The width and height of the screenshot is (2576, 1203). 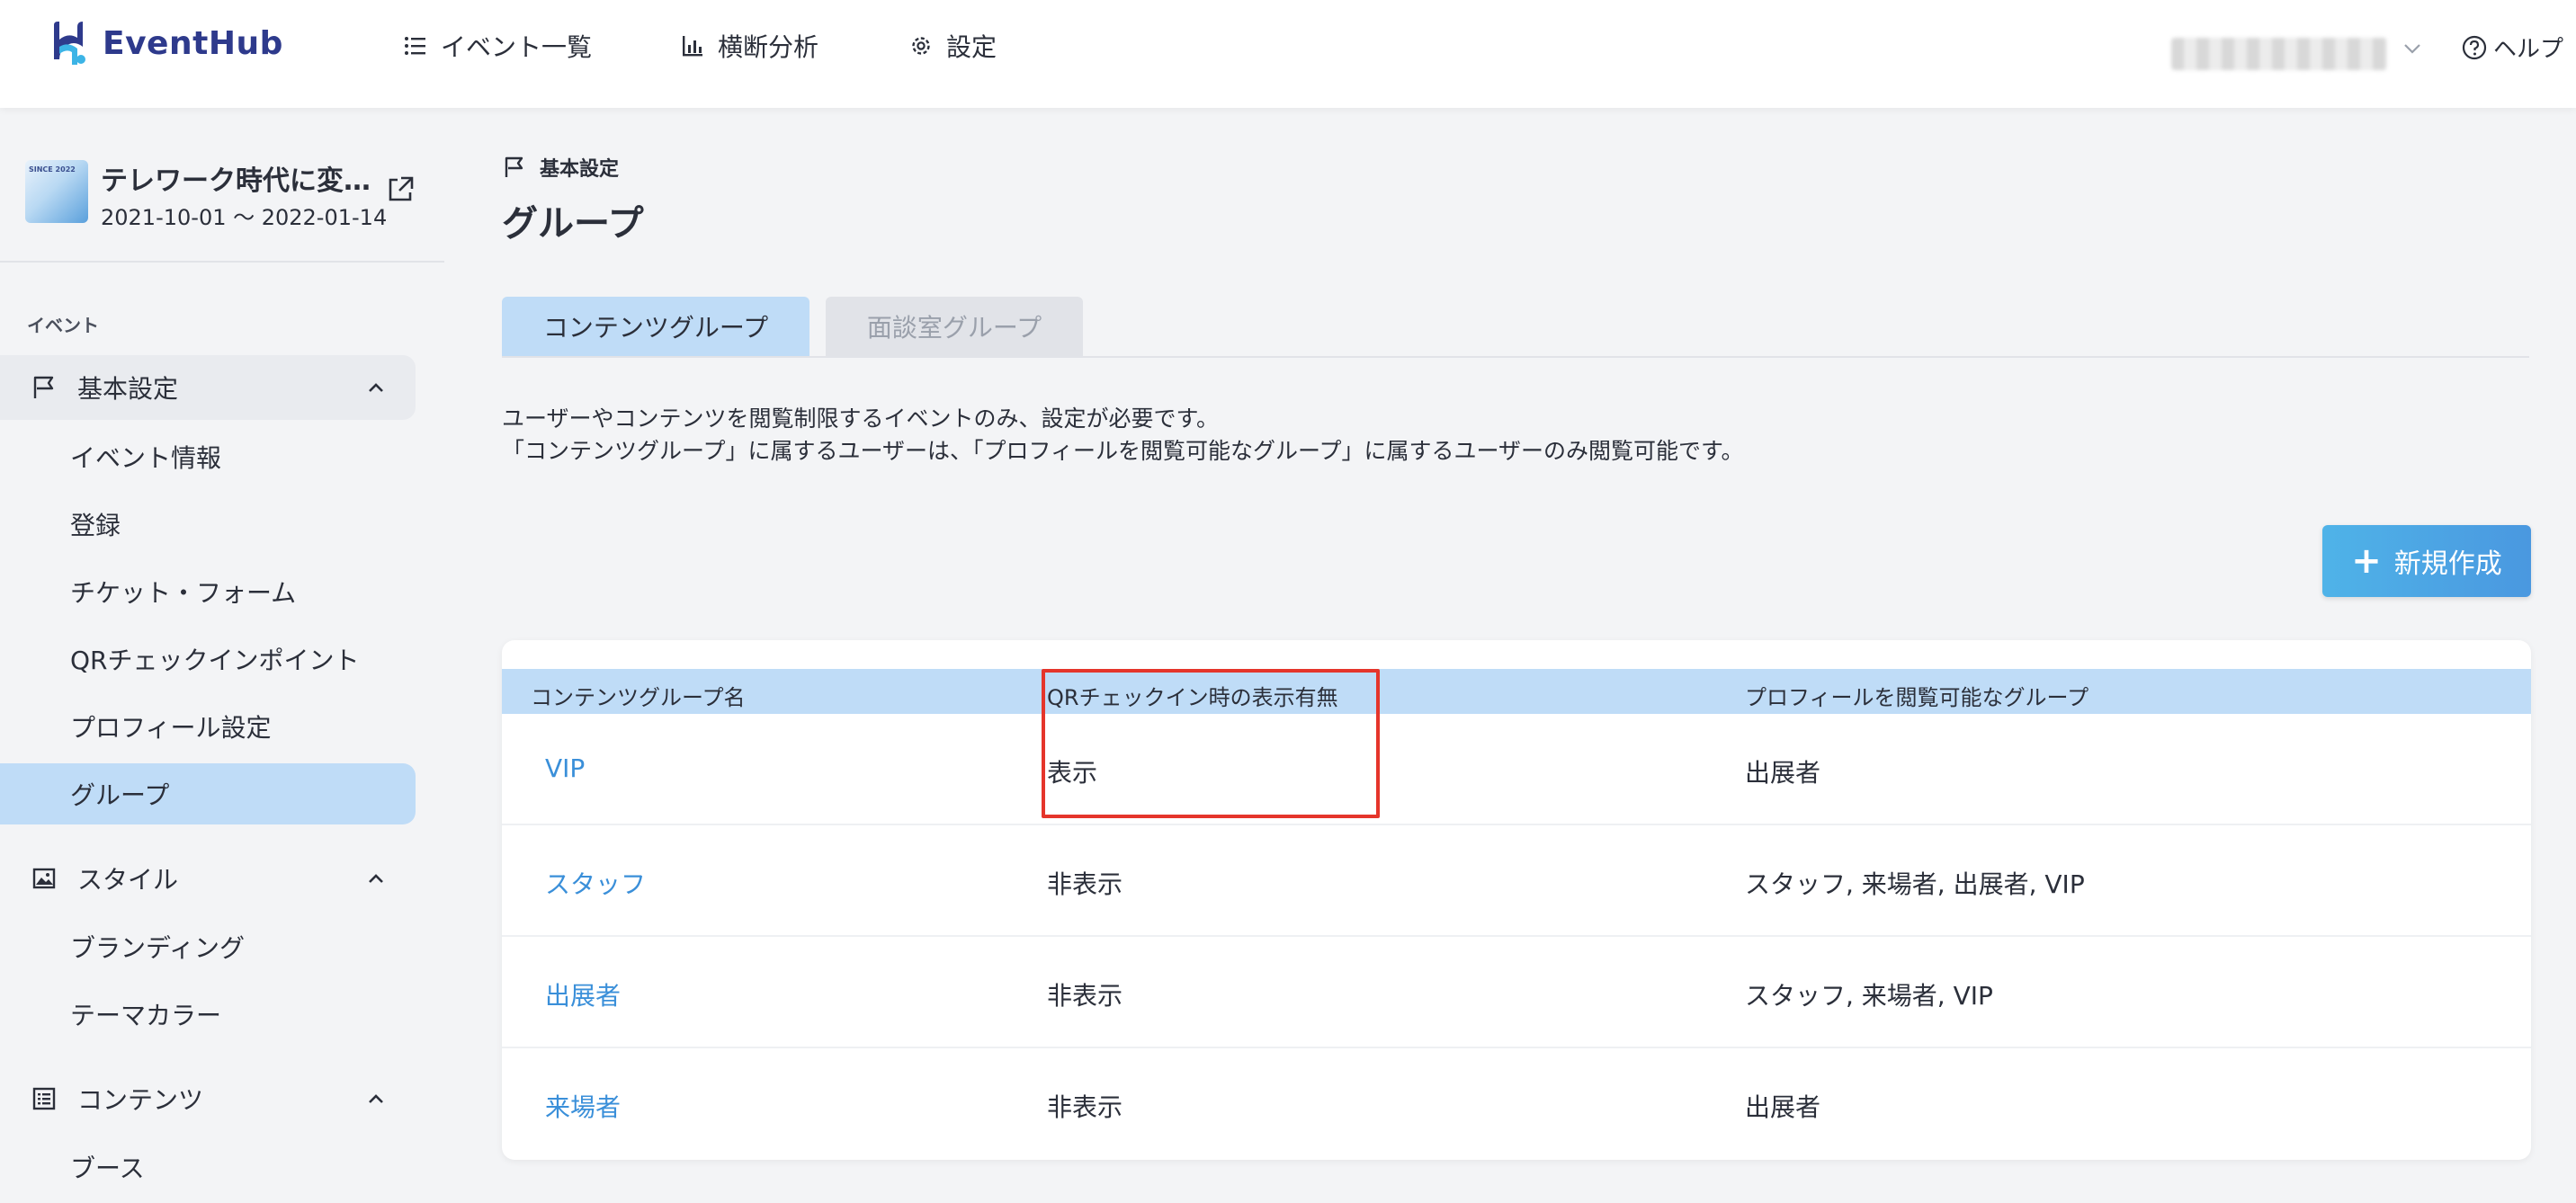 I want to click on gear-icon, so click(x=921, y=46).